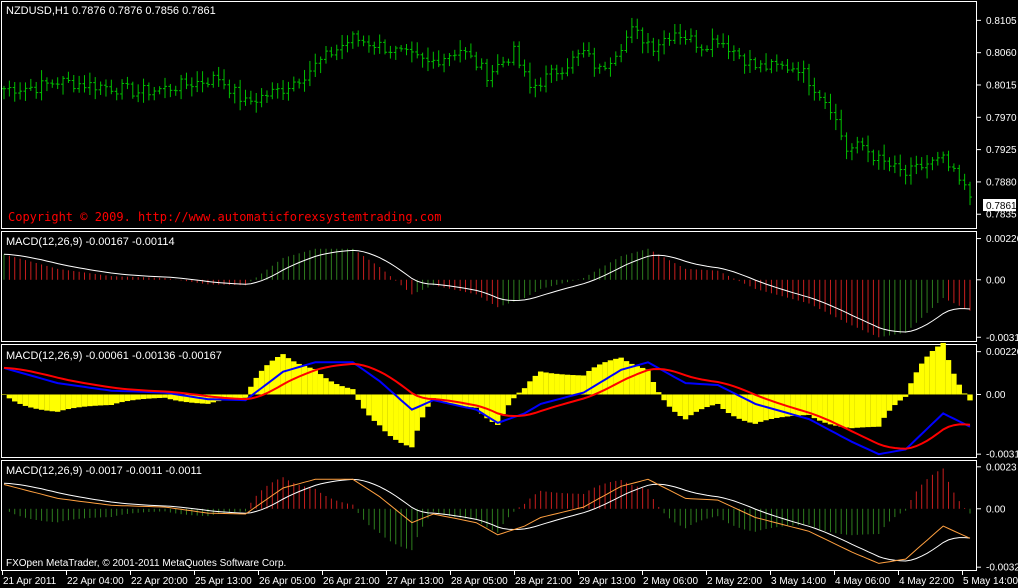 This screenshot has width=1018, height=588. Describe the element at coordinates (996, 395) in the screenshot. I see `macd2-tick-label: 0.00` at that location.